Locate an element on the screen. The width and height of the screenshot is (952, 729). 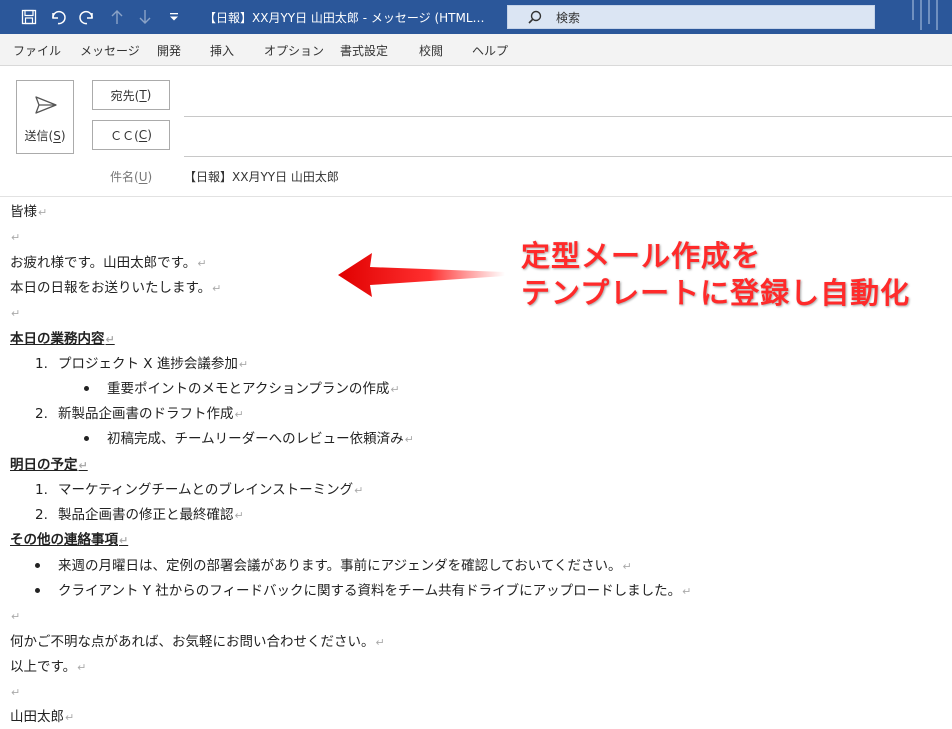
list-item: マーケティングチームとのブレインストーミング↵ is located at coordinates (211, 490).